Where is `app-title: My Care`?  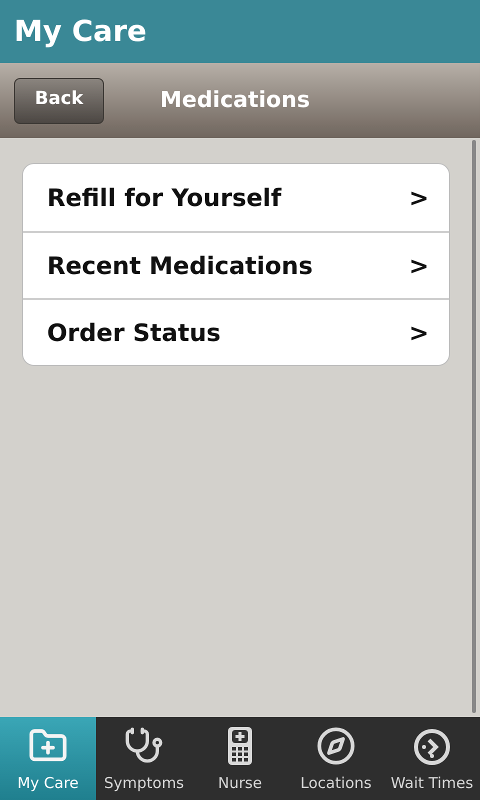
app-title: My Care is located at coordinates (80, 31).